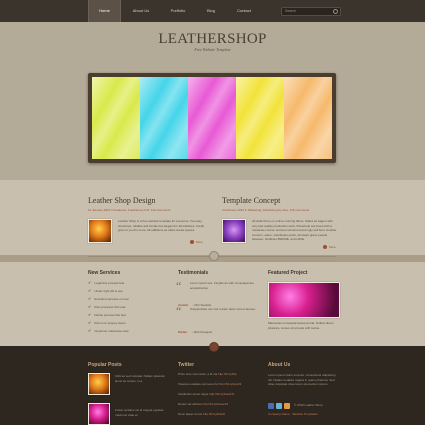 This screenshot has width=425, height=425. Describe the element at coordinates (212, 49) in the screenshot. I see `site-tagline: Free Website Template` at that location.